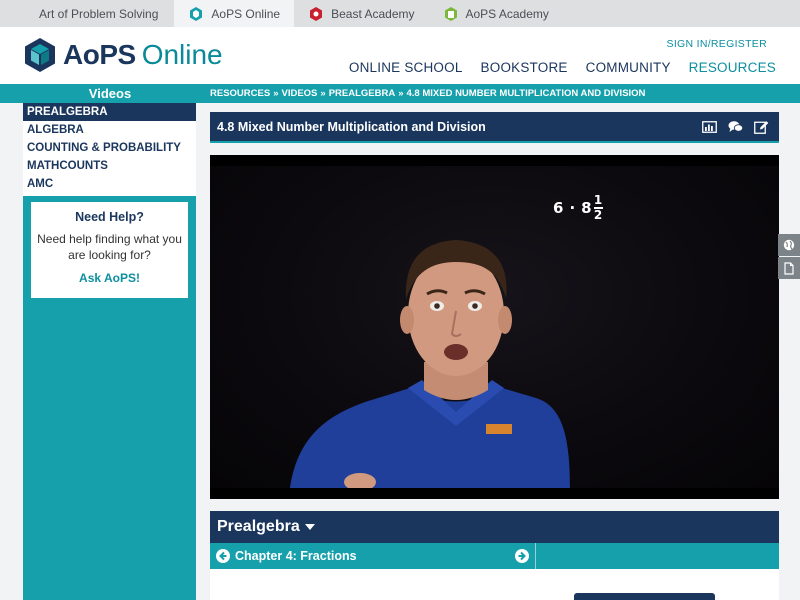  I want to click on site-link-aops-academy: AoPS Academy, so click(496, 13).